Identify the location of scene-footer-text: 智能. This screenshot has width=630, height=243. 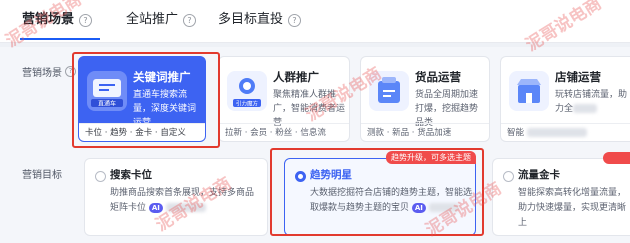
(516, 133).